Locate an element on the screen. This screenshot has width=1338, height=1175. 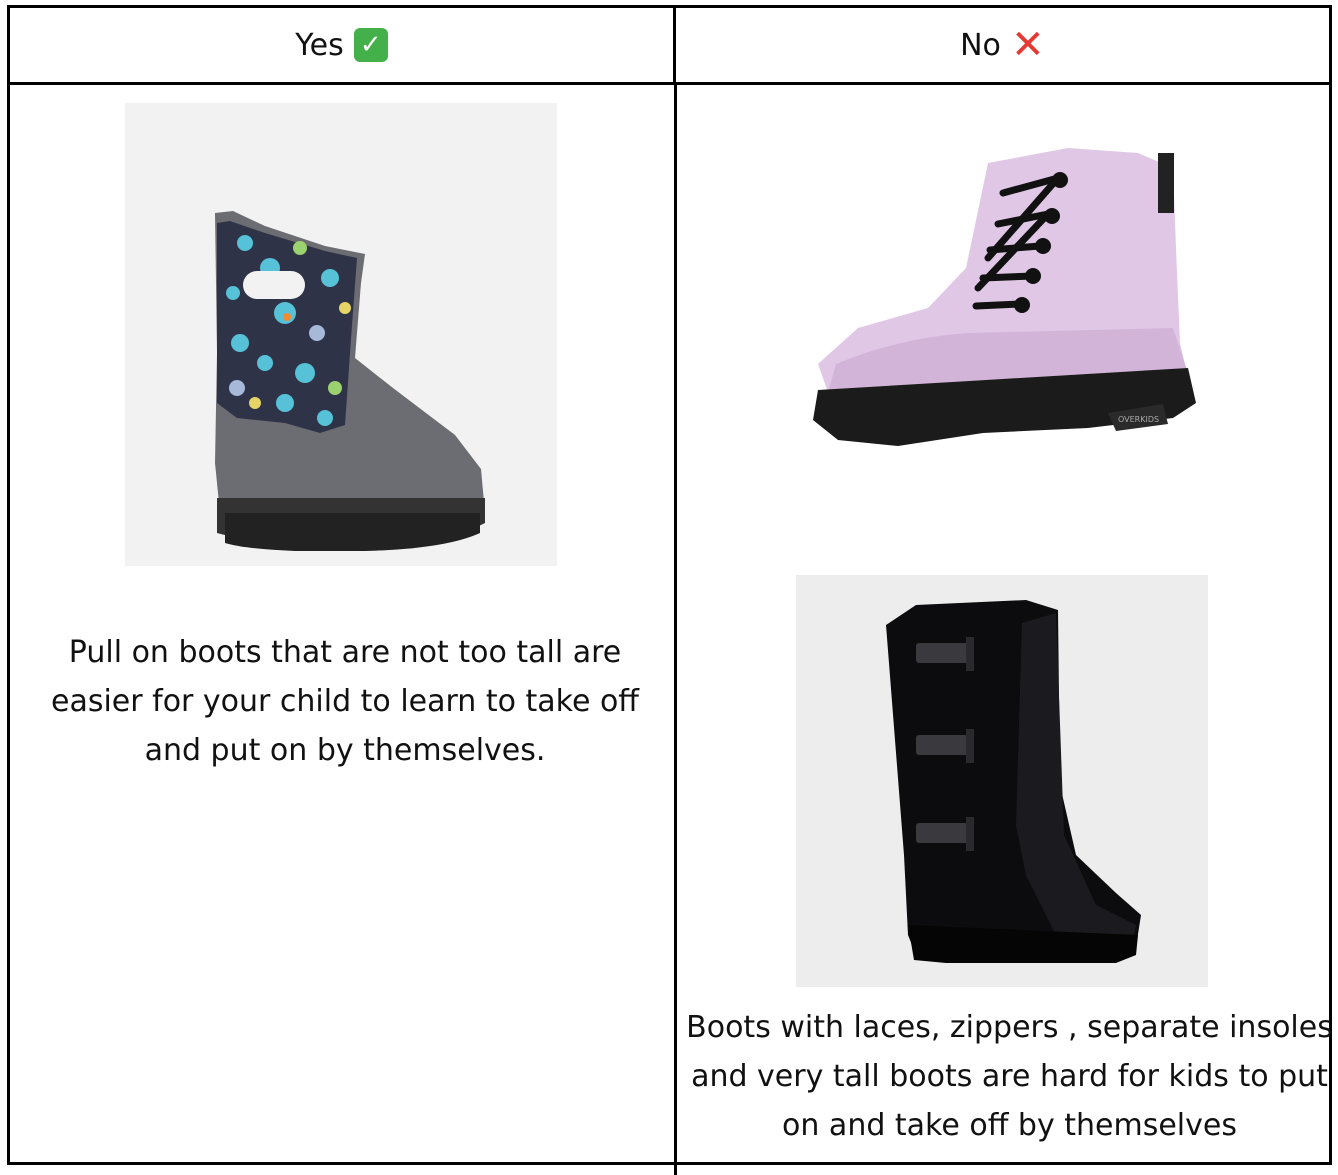
svg-text: OVERKIDS is located at coordinates (1138, 419).